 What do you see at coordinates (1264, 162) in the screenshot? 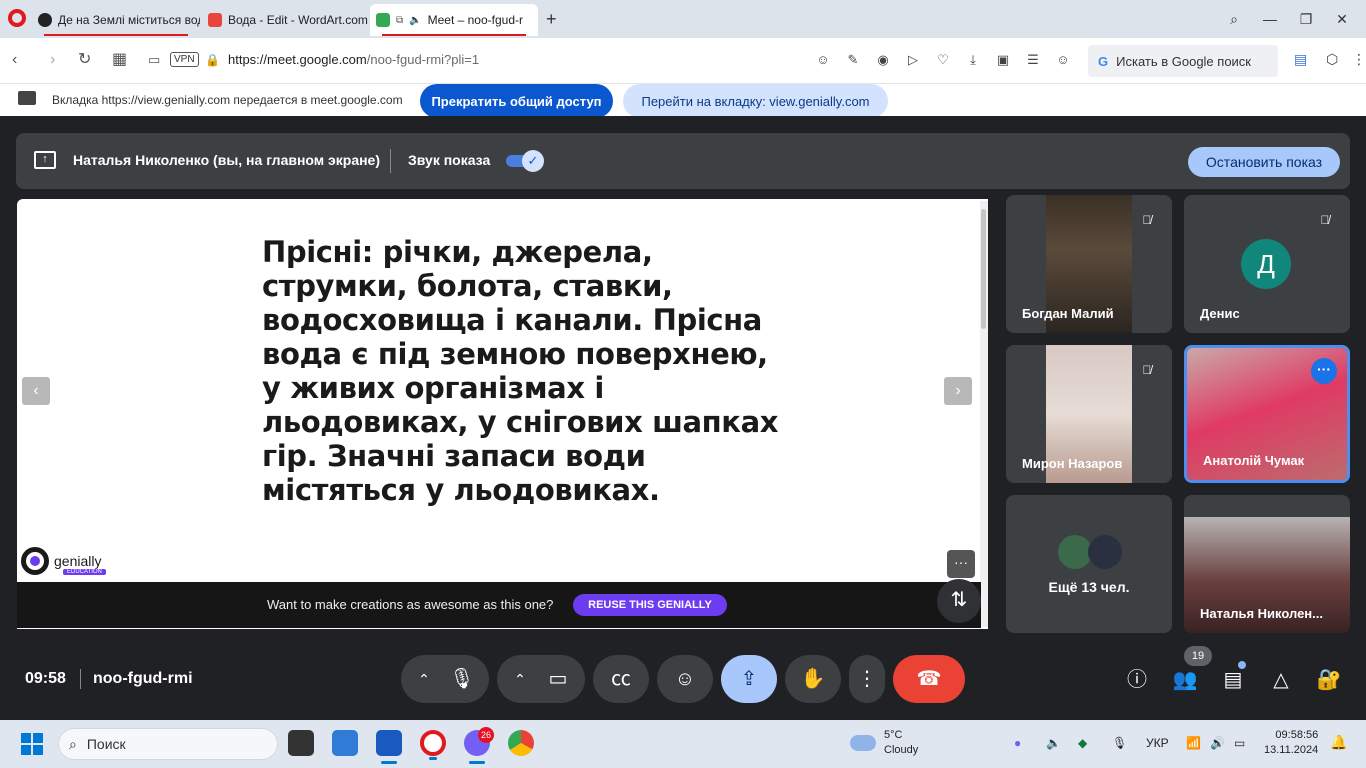
I see `stop-presenting-button: Остановить показ` at bounding box center [1264, 162].